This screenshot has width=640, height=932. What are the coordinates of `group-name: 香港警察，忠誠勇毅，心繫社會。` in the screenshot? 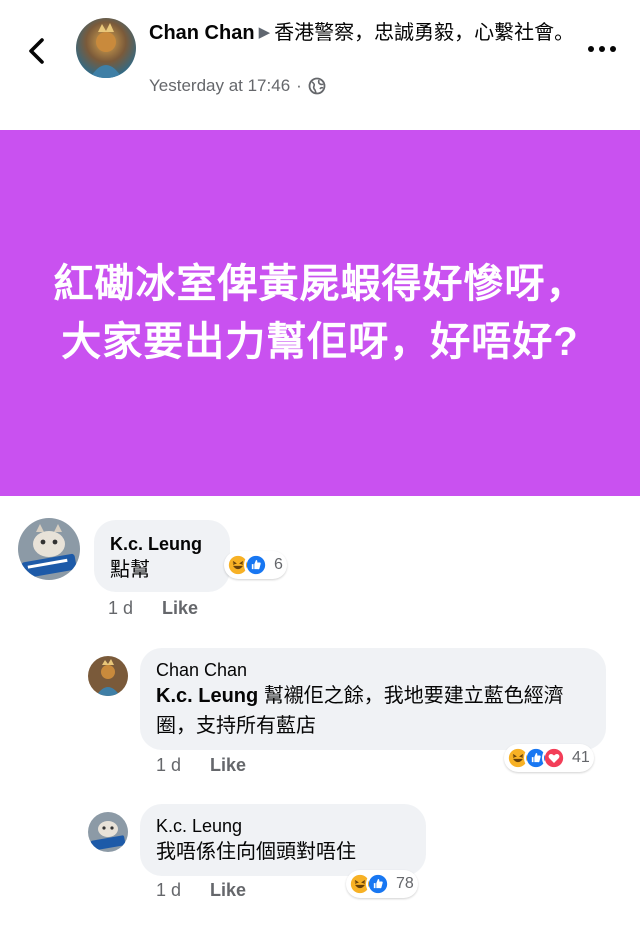 It's located at (424, 33).